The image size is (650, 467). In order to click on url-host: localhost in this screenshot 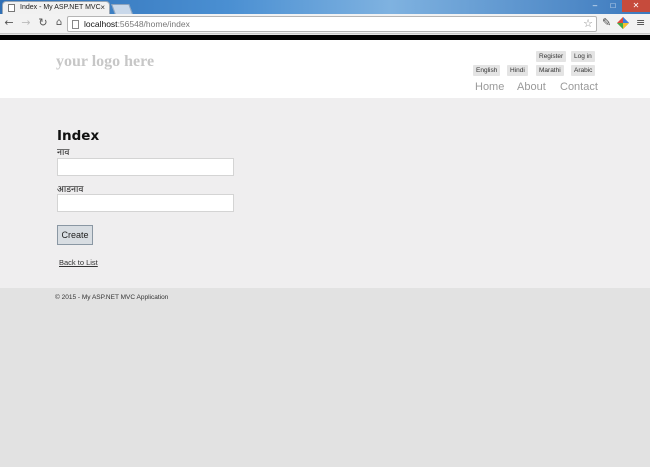, I will do `click(101, 24)`.